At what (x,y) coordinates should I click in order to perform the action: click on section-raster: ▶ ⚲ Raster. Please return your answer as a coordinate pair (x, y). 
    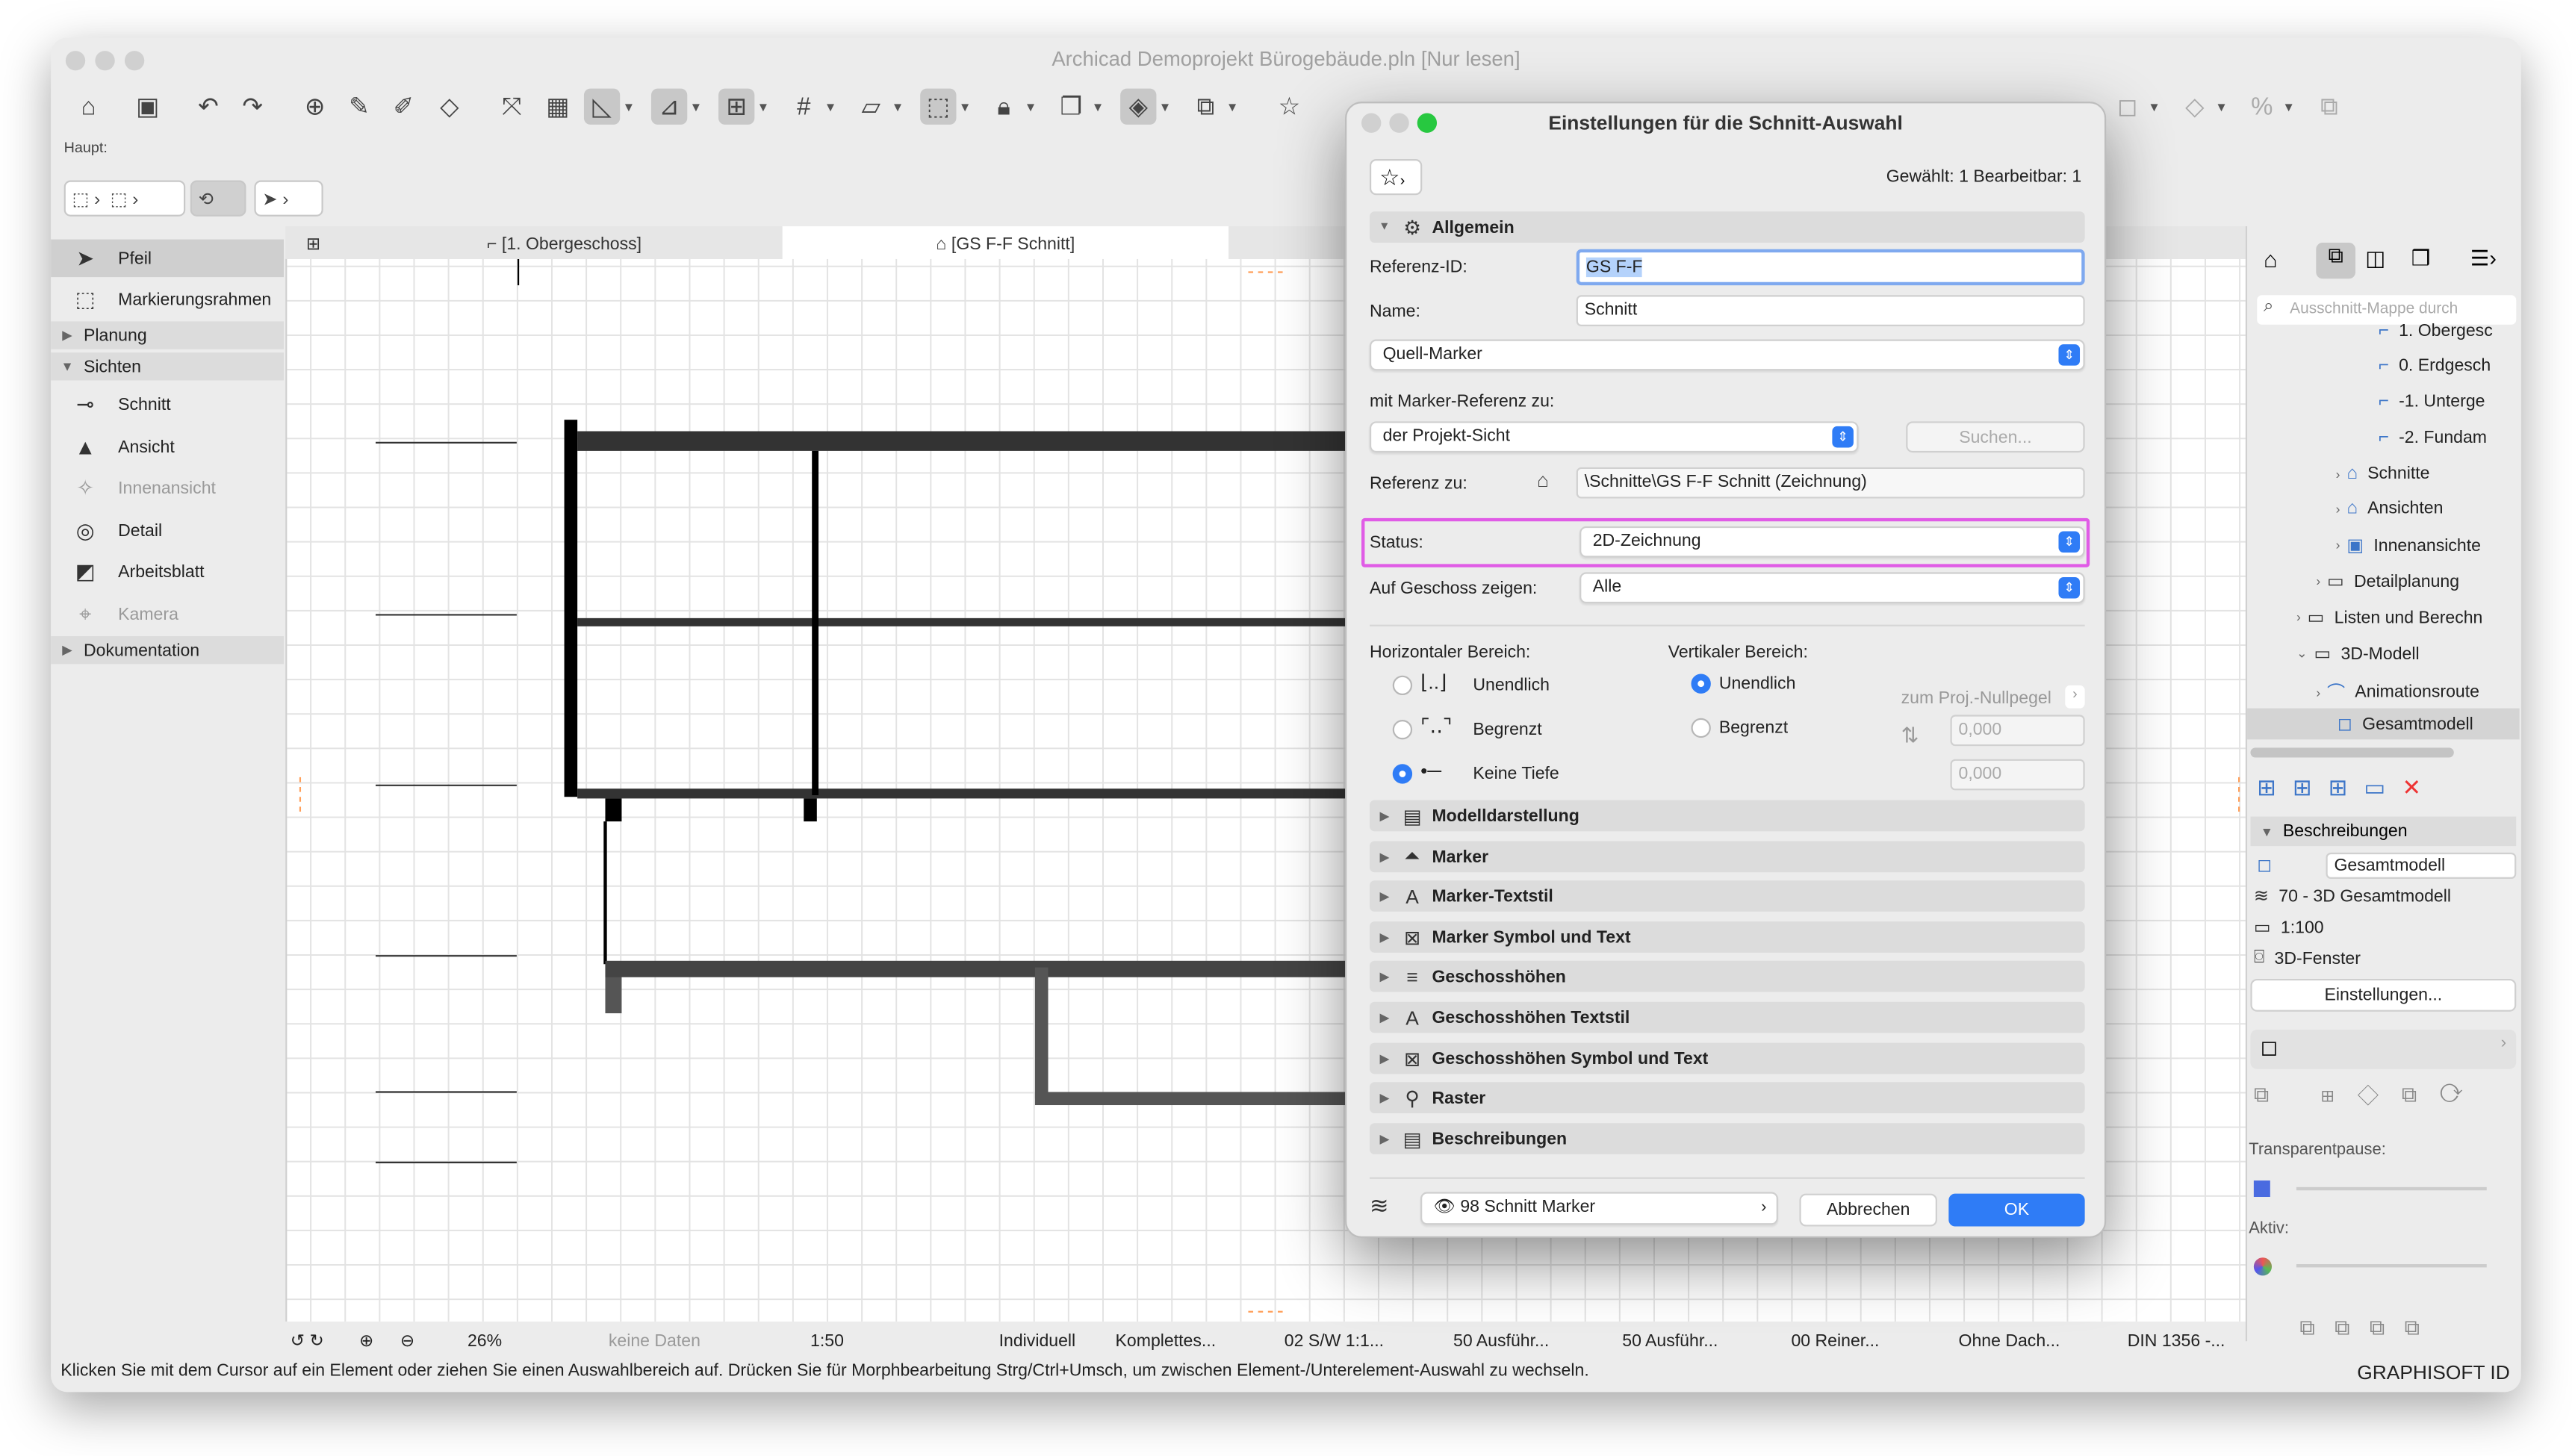
    Looking at the image, I should click on (1727, 1098).